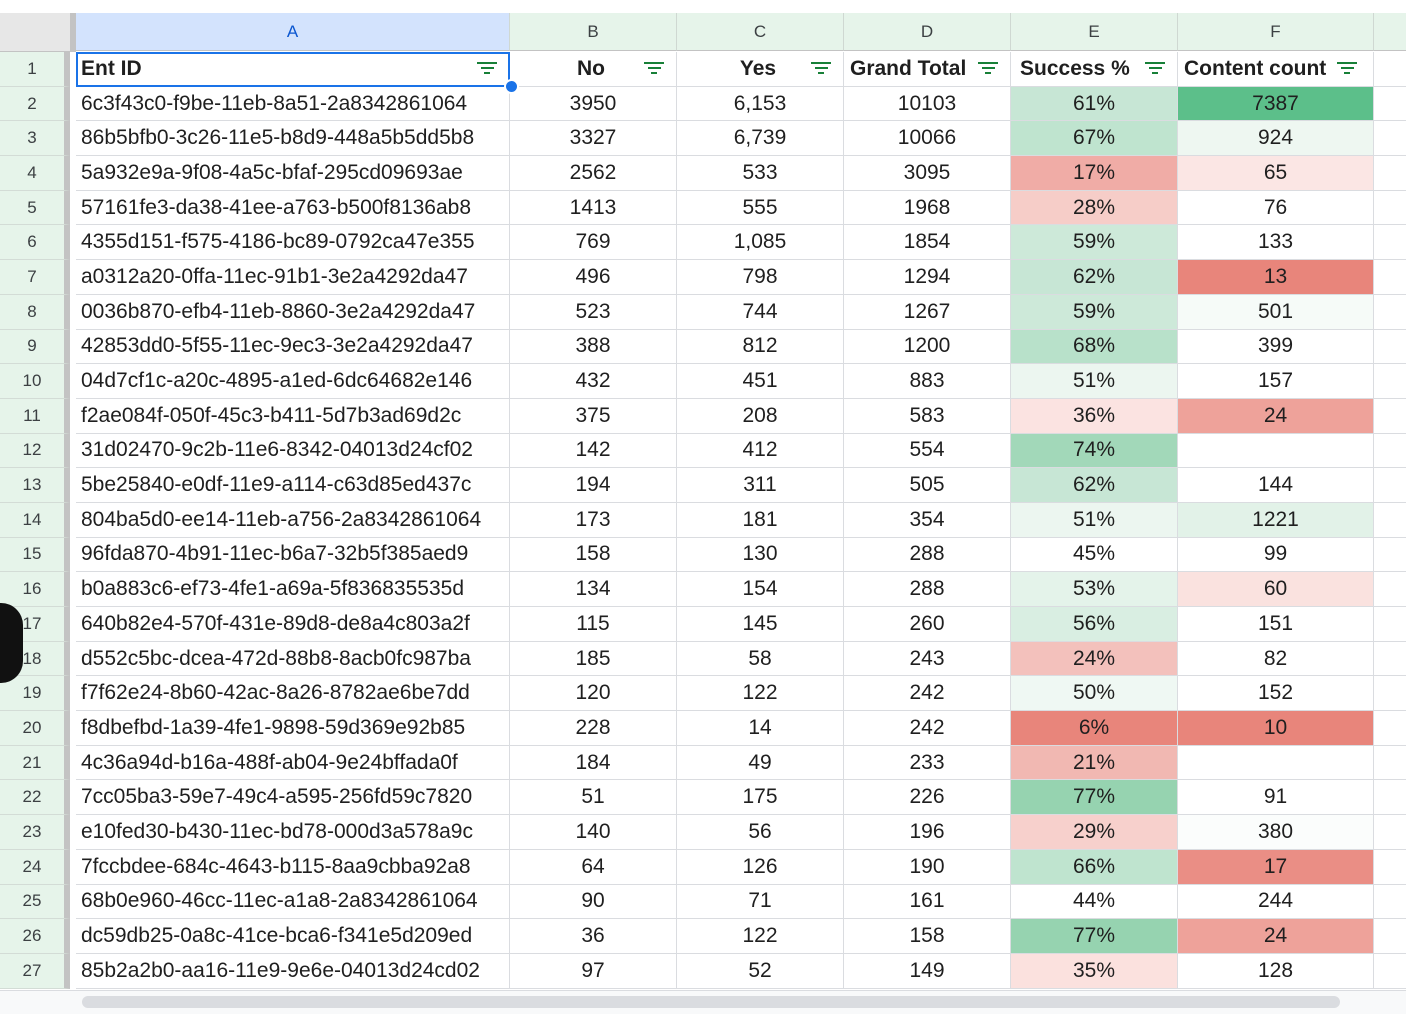 The image size is (1406, 1014). I want to click on cell-no: 496, so click(593, 277).